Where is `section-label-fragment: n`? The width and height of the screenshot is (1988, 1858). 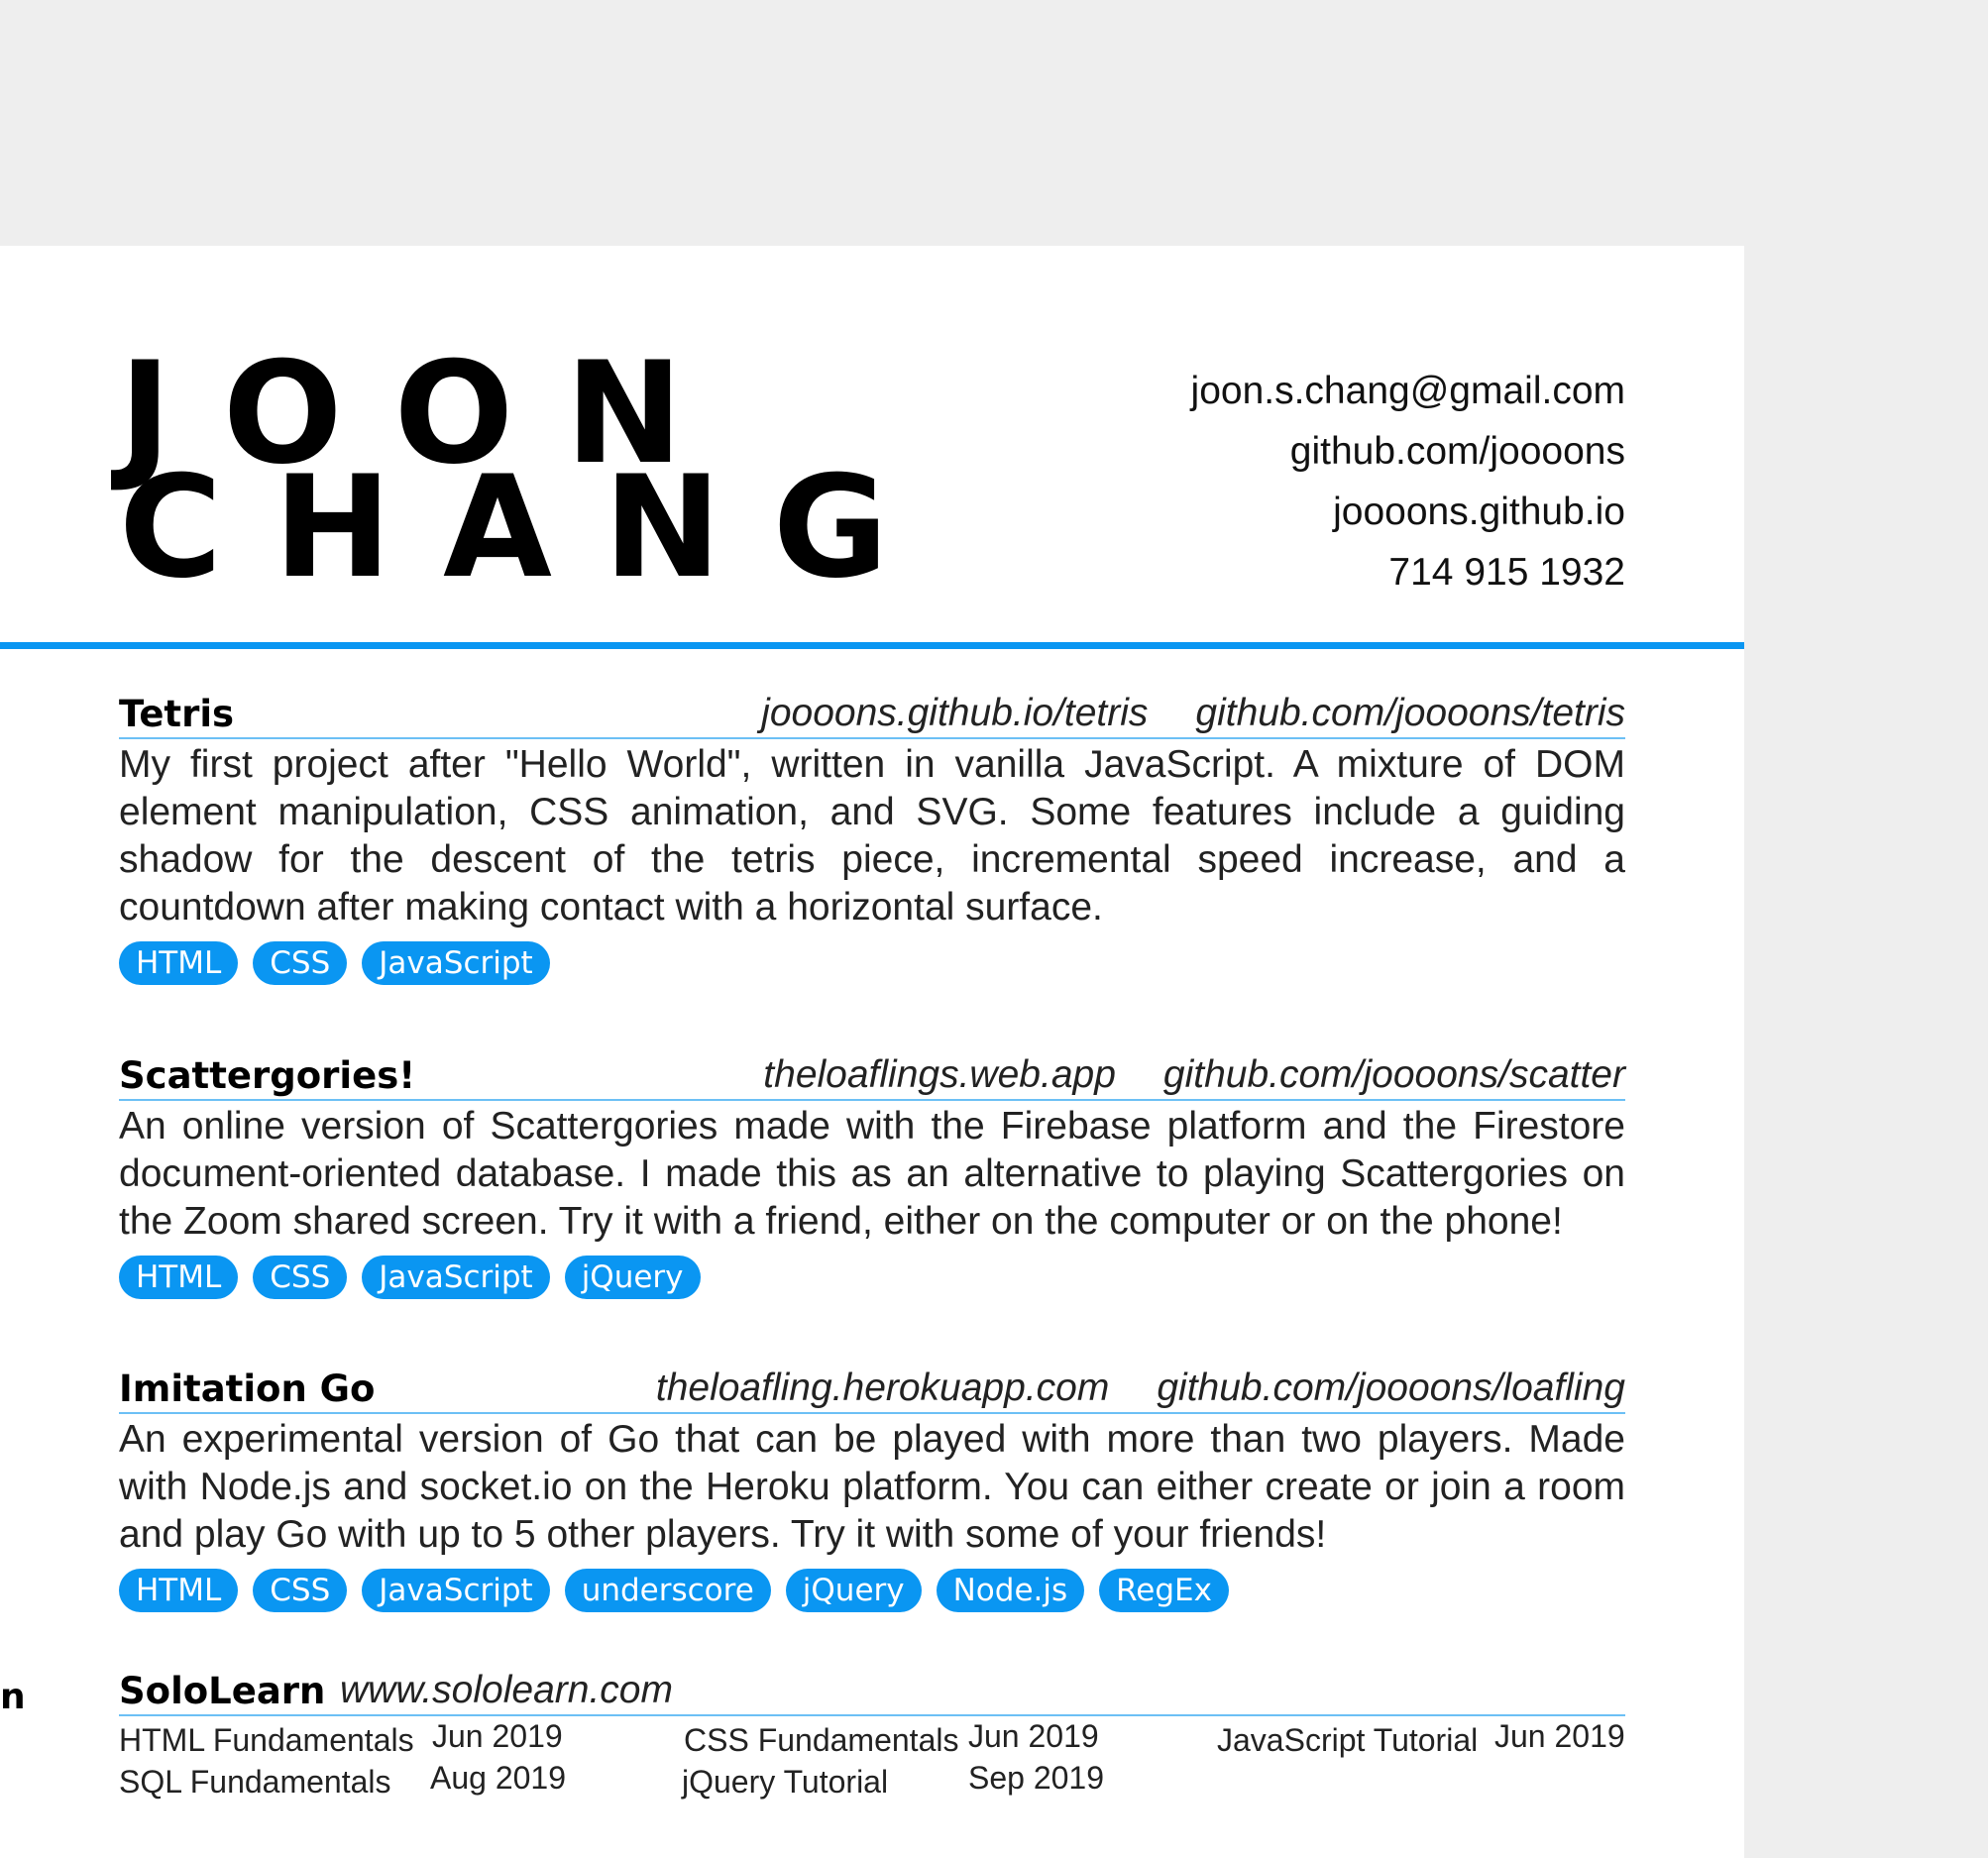
section-label-fragment: n is located at coordinates (13, 1697).